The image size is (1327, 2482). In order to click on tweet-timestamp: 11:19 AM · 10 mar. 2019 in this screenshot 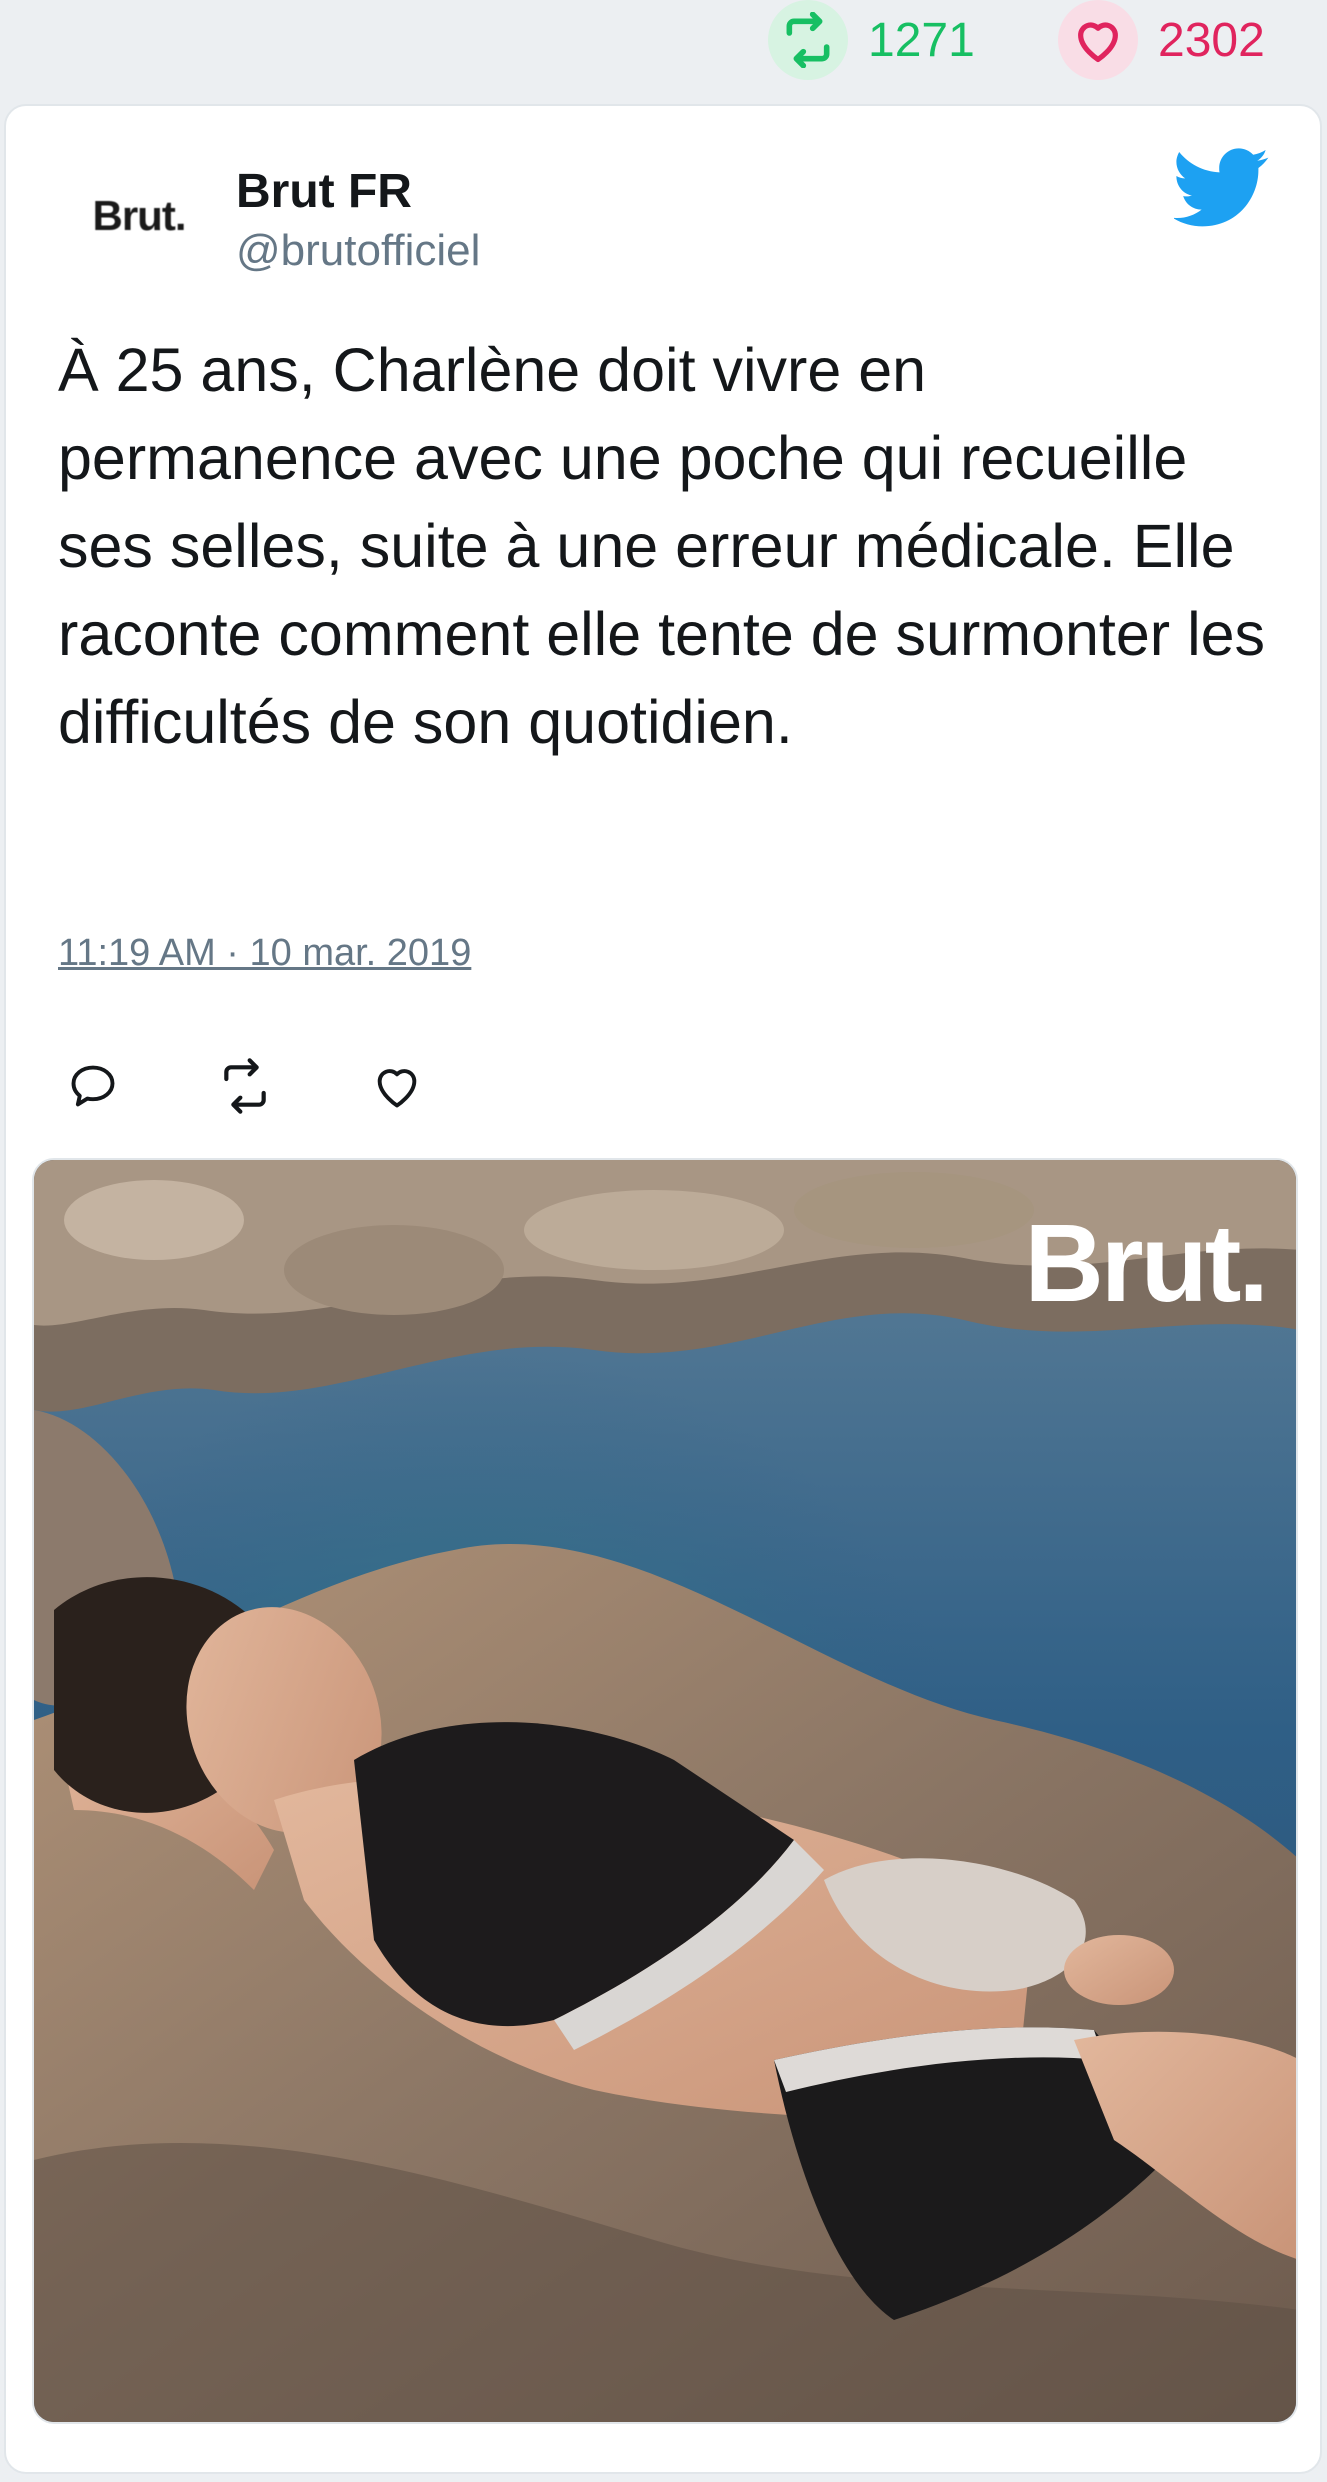, I will do `click(264, 953)`.